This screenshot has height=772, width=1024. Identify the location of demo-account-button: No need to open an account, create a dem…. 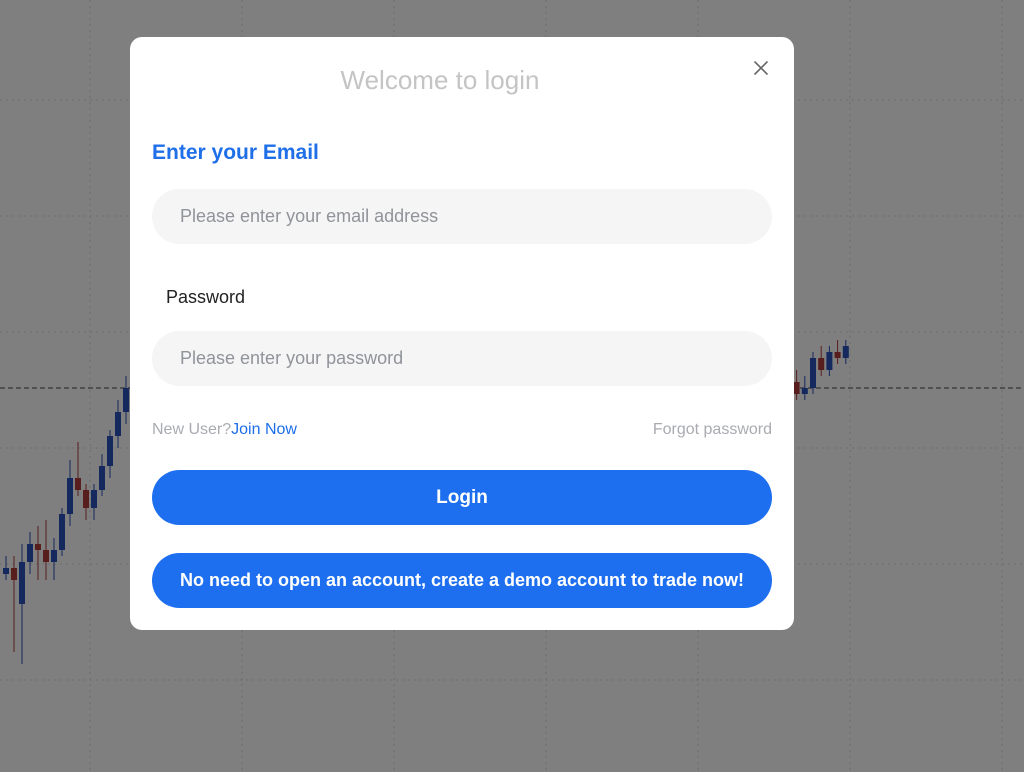
(462, 580).